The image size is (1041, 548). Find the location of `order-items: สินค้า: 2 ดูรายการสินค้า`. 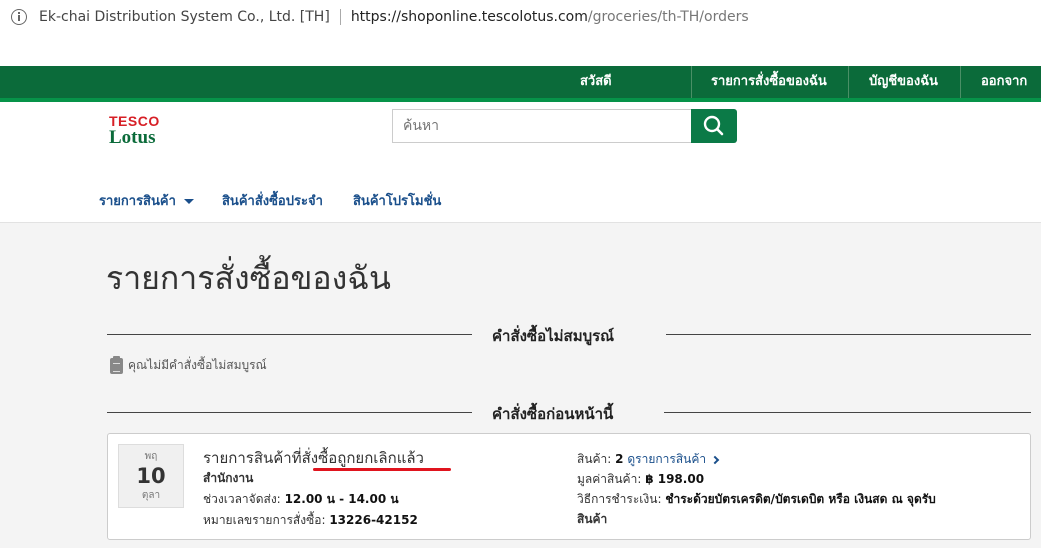

order-items: สินค้า: 2 ดูรายการสินค้า is located at coordinates (648, 459).